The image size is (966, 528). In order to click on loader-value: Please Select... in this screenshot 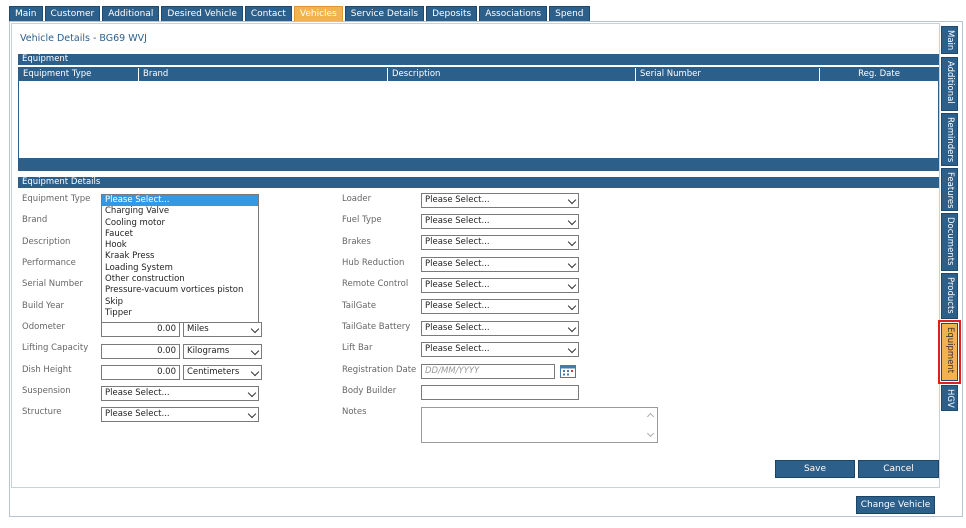, I will do `click(457, 200)`.